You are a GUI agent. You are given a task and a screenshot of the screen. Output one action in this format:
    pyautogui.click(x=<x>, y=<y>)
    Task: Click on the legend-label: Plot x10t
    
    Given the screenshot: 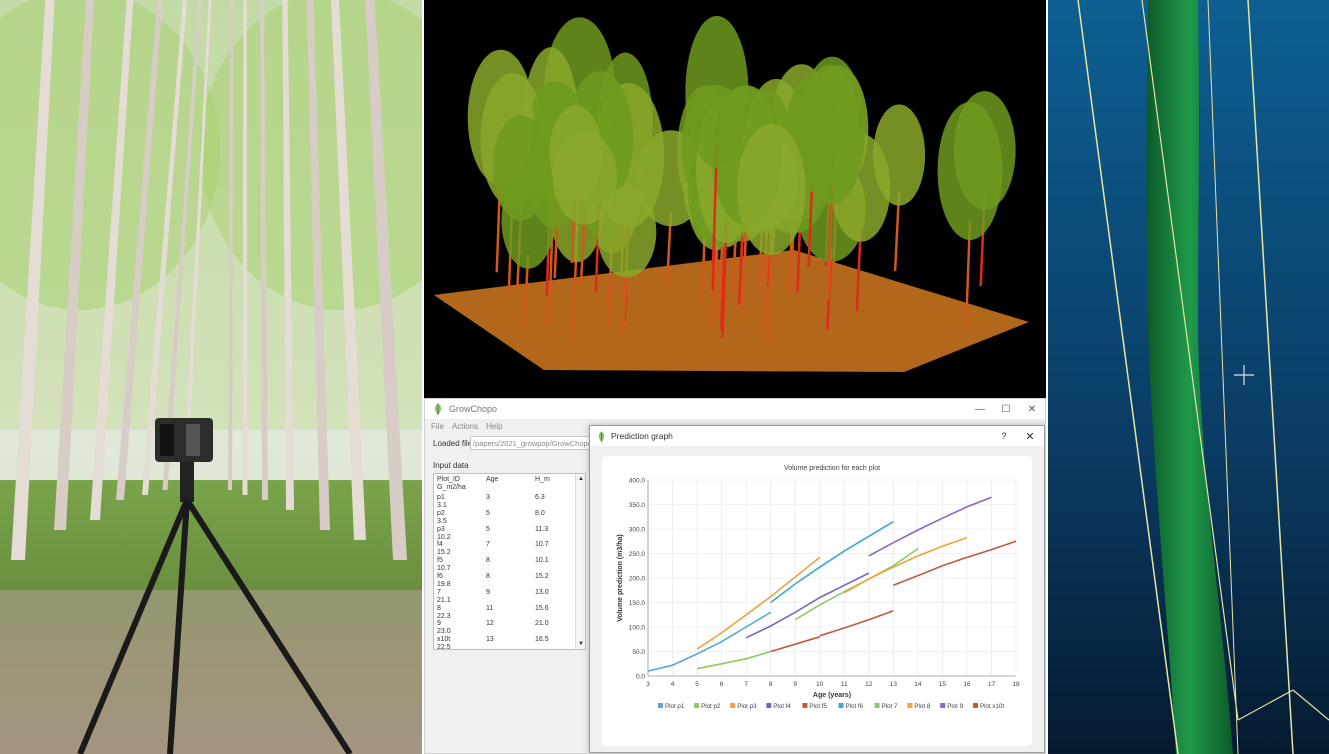 What is the action you would take?
    pyautogui.click(x=992, y=706)
    